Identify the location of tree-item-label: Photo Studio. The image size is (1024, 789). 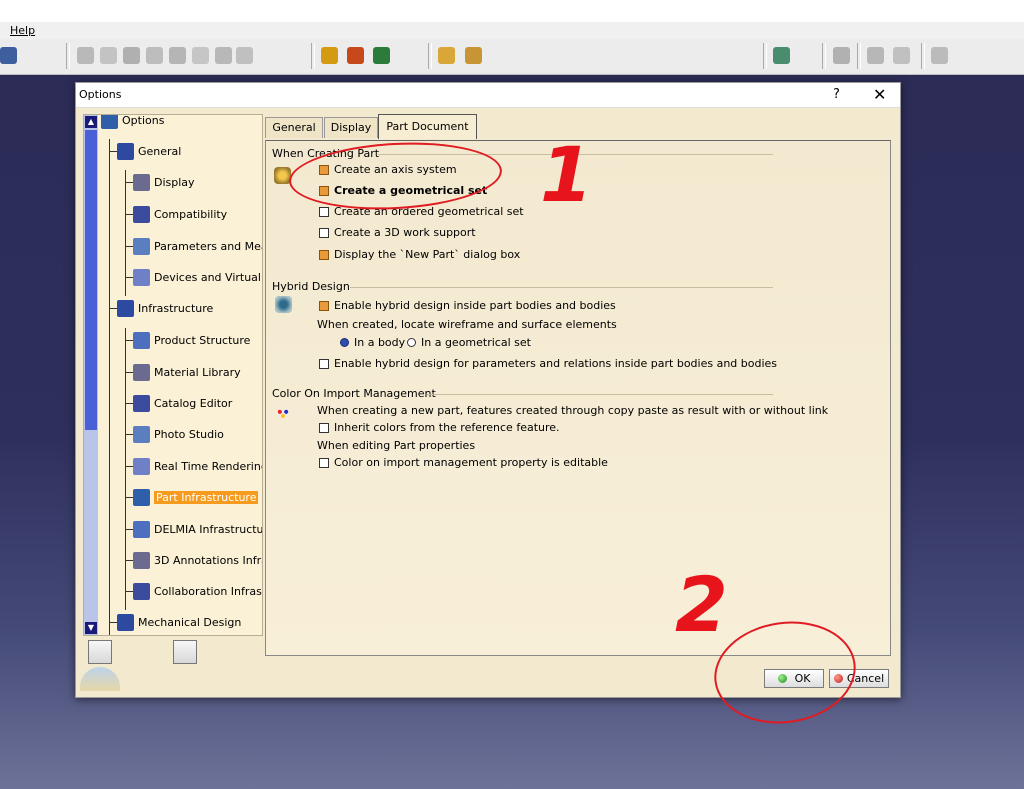
(189, 434).